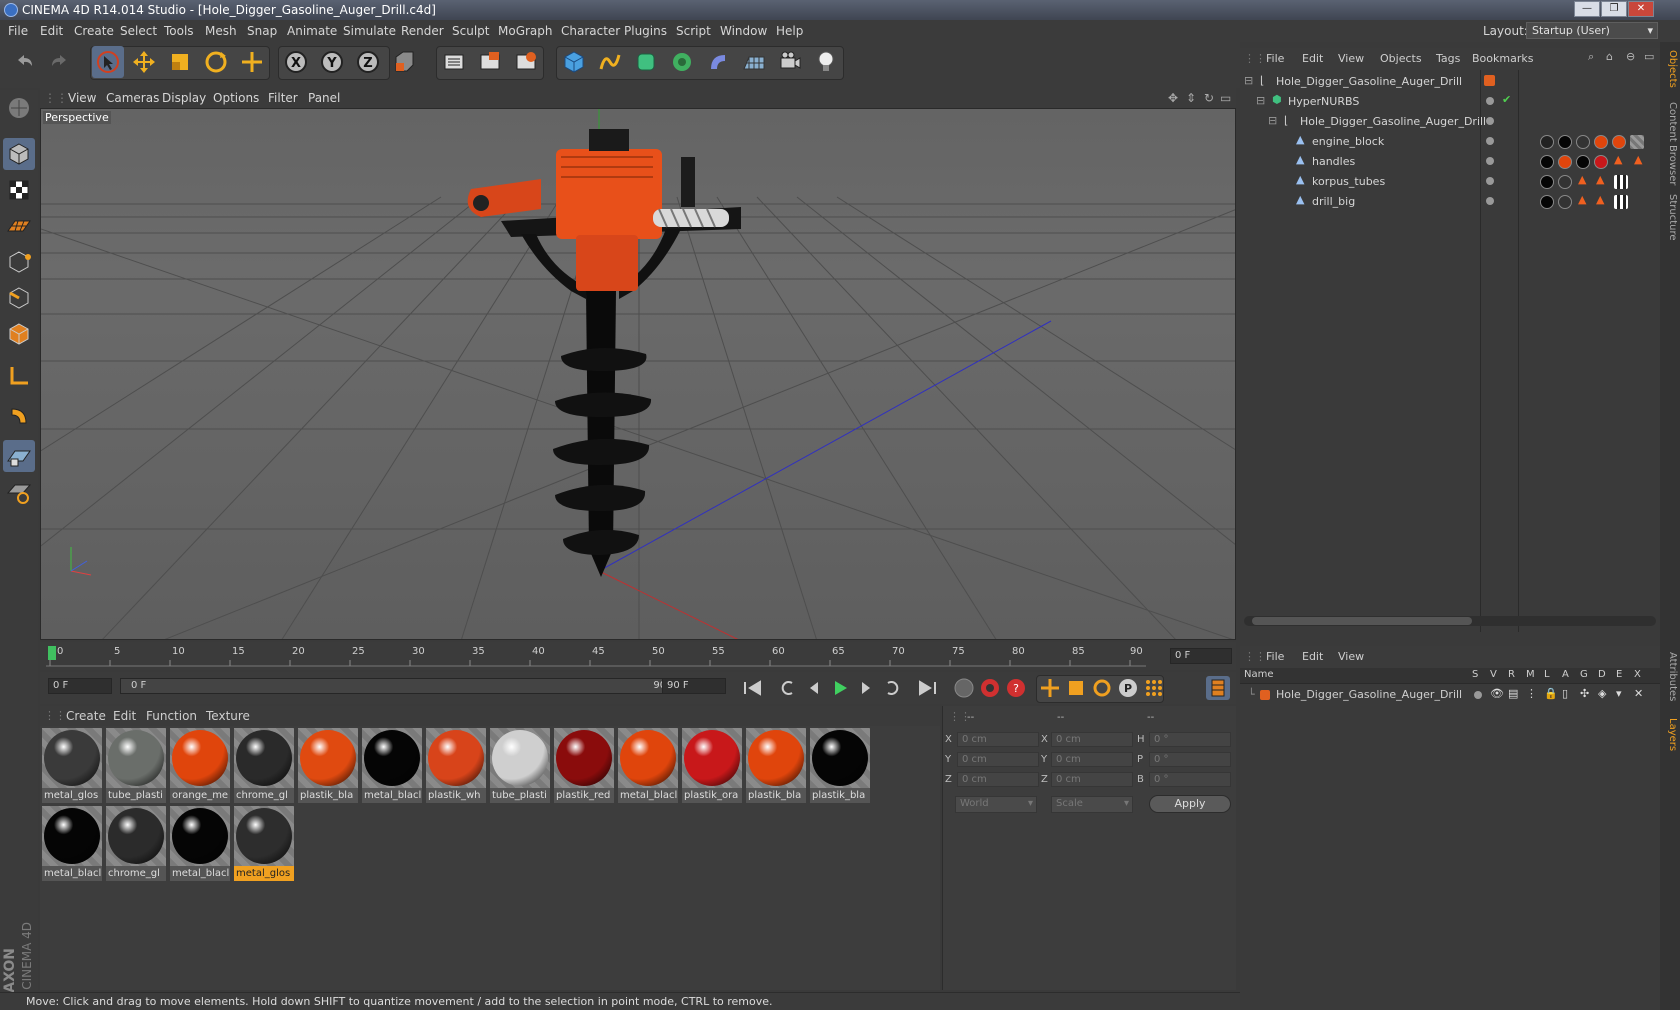 The width and height of the screenshot is (1680, 1010). What do you see at coordinates (60, 62) in the screenshot?
I see `redo-button` at bounding box center [60, 62].